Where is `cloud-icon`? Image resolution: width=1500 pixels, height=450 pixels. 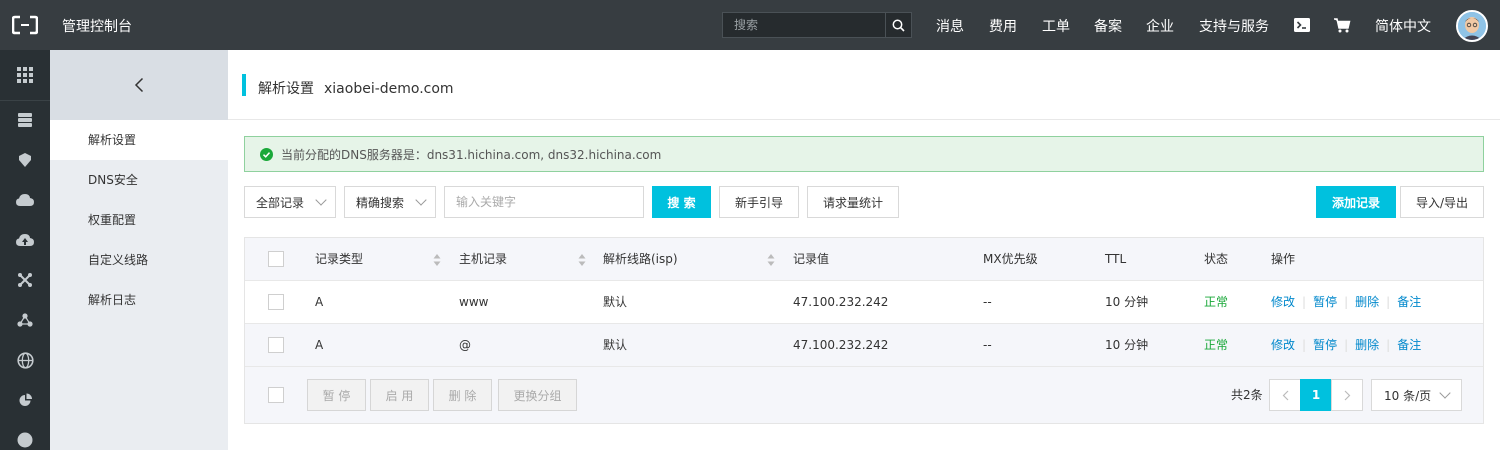 cloud-icon is located at coordinates (25, 200).